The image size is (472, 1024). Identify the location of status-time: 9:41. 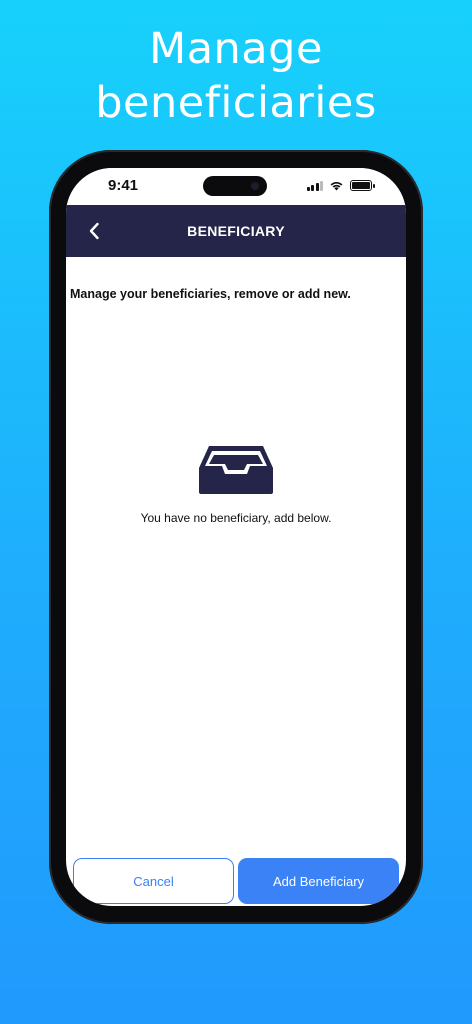
(123, 185).